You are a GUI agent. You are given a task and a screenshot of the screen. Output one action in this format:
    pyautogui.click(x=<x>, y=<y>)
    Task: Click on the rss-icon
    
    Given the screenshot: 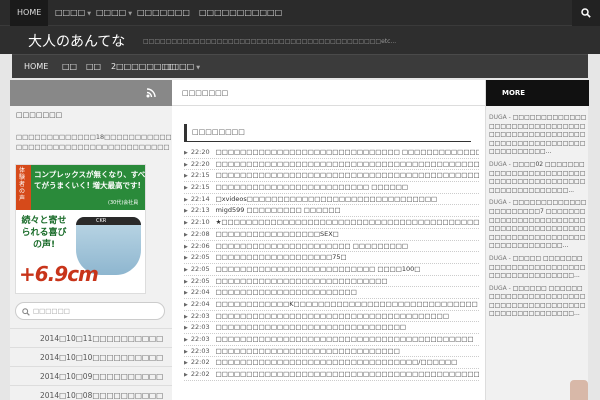 What is the action you would take?
    pyautogui.click(x=151, y=92)
    